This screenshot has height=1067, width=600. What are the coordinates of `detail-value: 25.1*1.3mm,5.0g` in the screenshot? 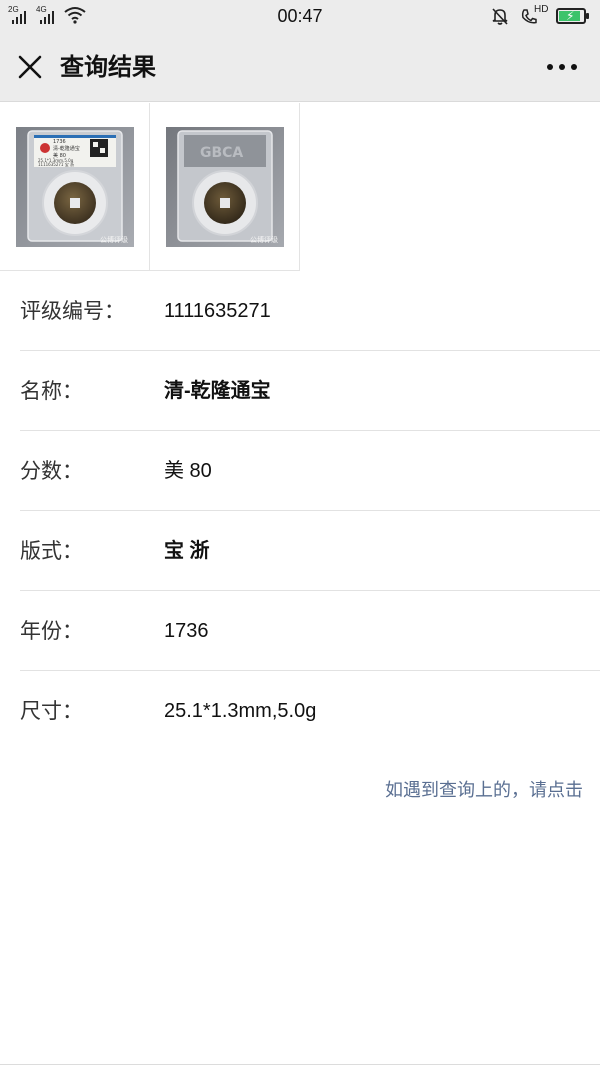 It's located at (240, 711).